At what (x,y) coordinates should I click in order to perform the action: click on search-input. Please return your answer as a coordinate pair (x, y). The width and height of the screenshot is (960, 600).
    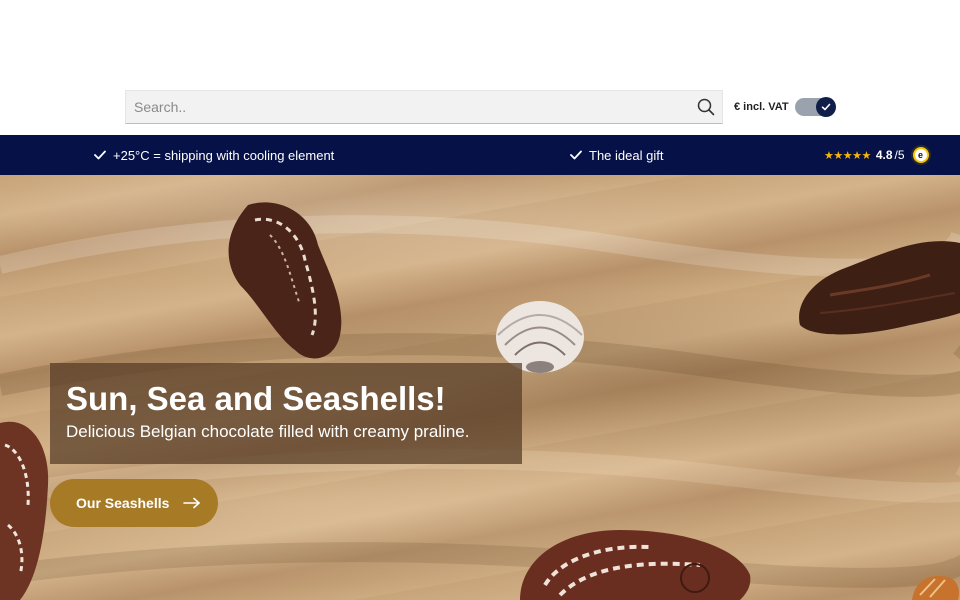
    Looking at the image, I should click on (408, 107).